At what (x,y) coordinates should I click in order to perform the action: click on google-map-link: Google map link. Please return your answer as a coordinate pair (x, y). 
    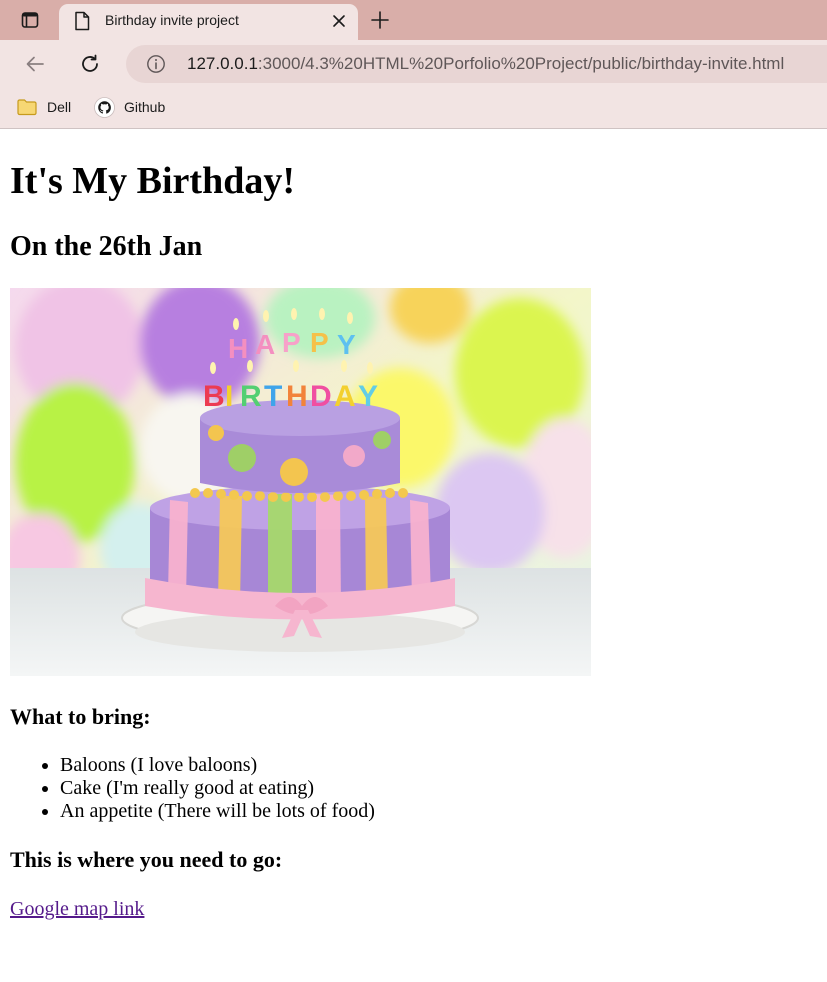
    Looking at the image, I should click on (77, 909).